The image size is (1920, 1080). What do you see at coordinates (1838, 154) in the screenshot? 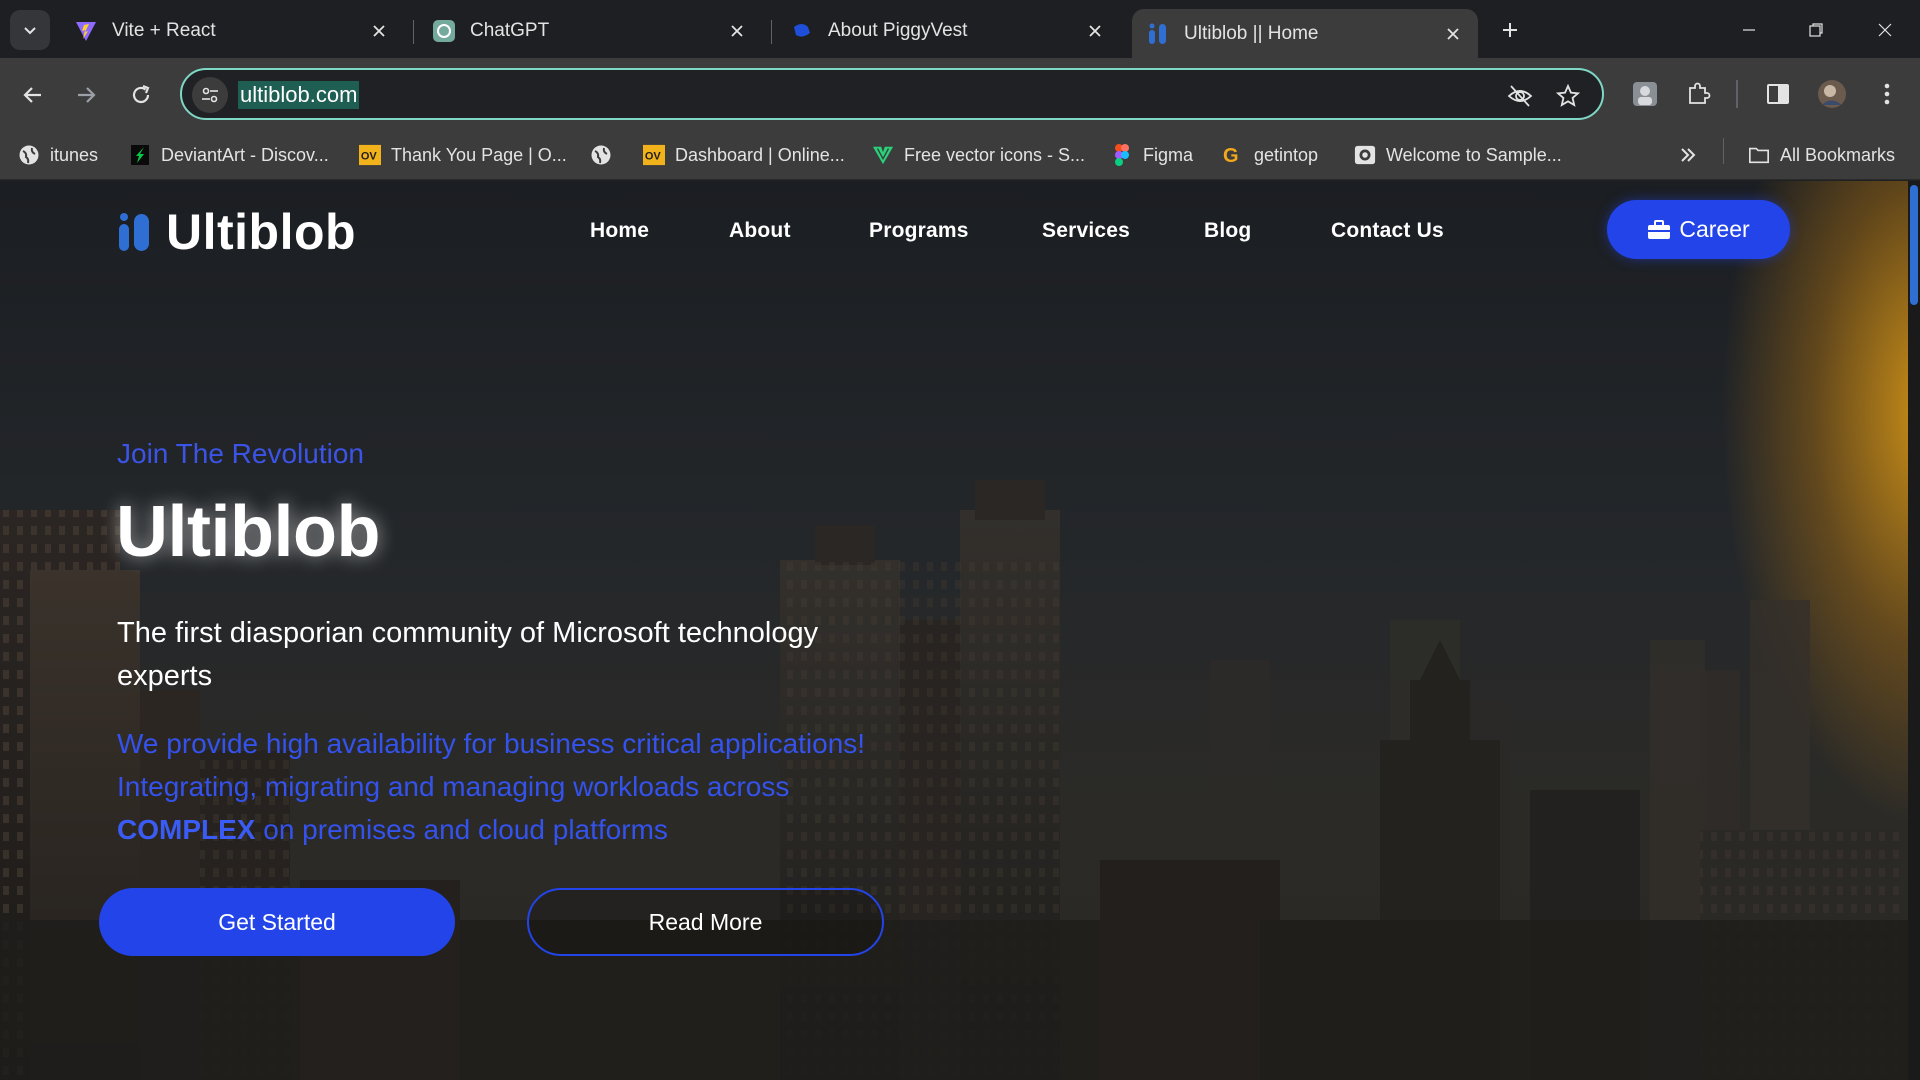
I see `all-bookmarks-label: All Bookmarks` at bounding box center [1838, 154].